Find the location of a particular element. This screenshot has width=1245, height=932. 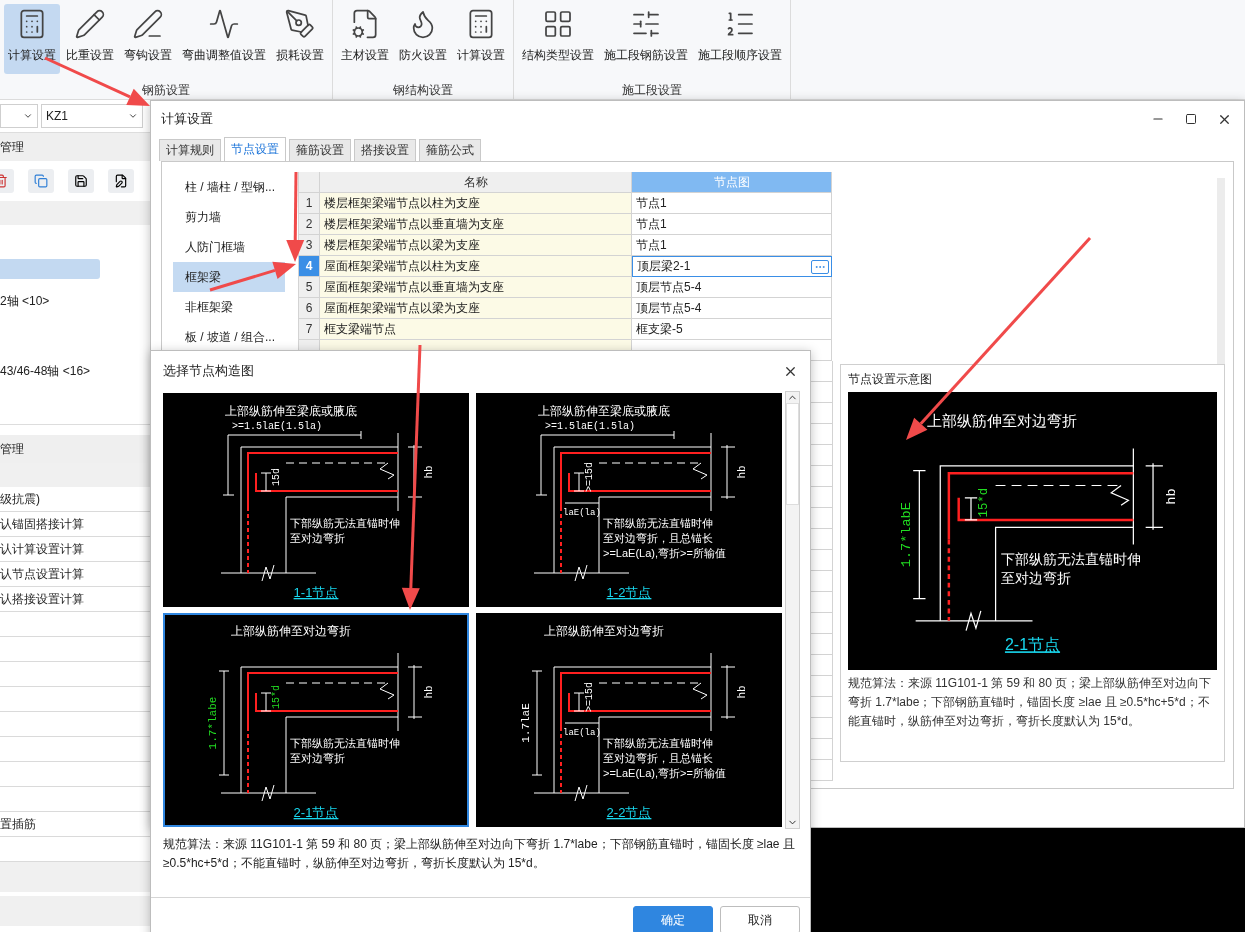

category-item: 剪力墙 is located at coordinates (229, 217).